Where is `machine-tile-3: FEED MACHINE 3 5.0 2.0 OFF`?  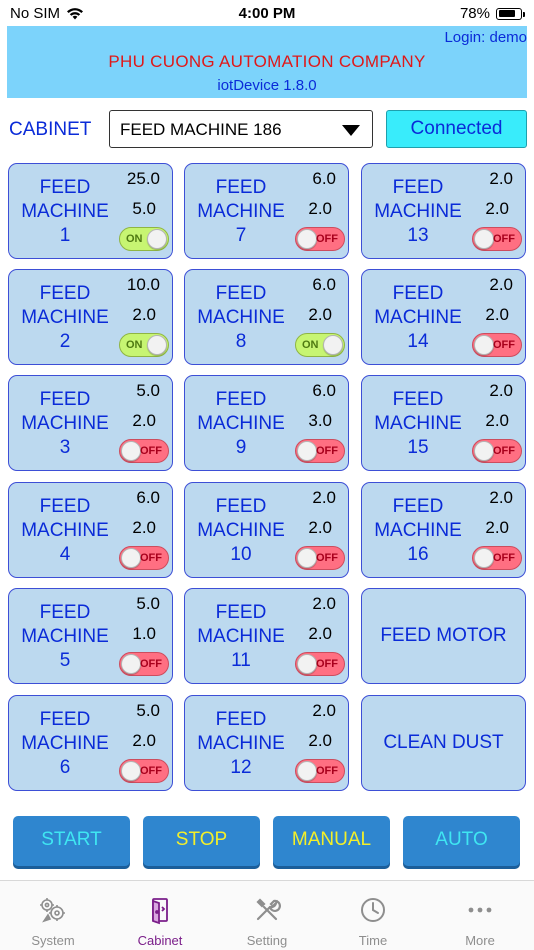 machine-tile-3: FEED MACHINE 3 5.0 2.0 OFF is located at coordinates (90, 423).